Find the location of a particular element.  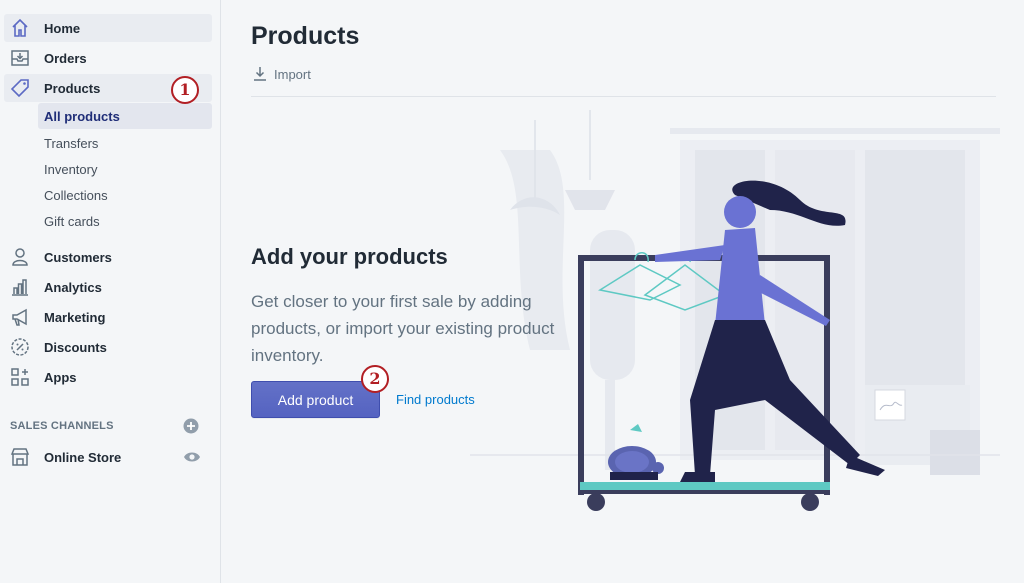

sidebar-item-label: Apps is located at coordinates (60, 377).